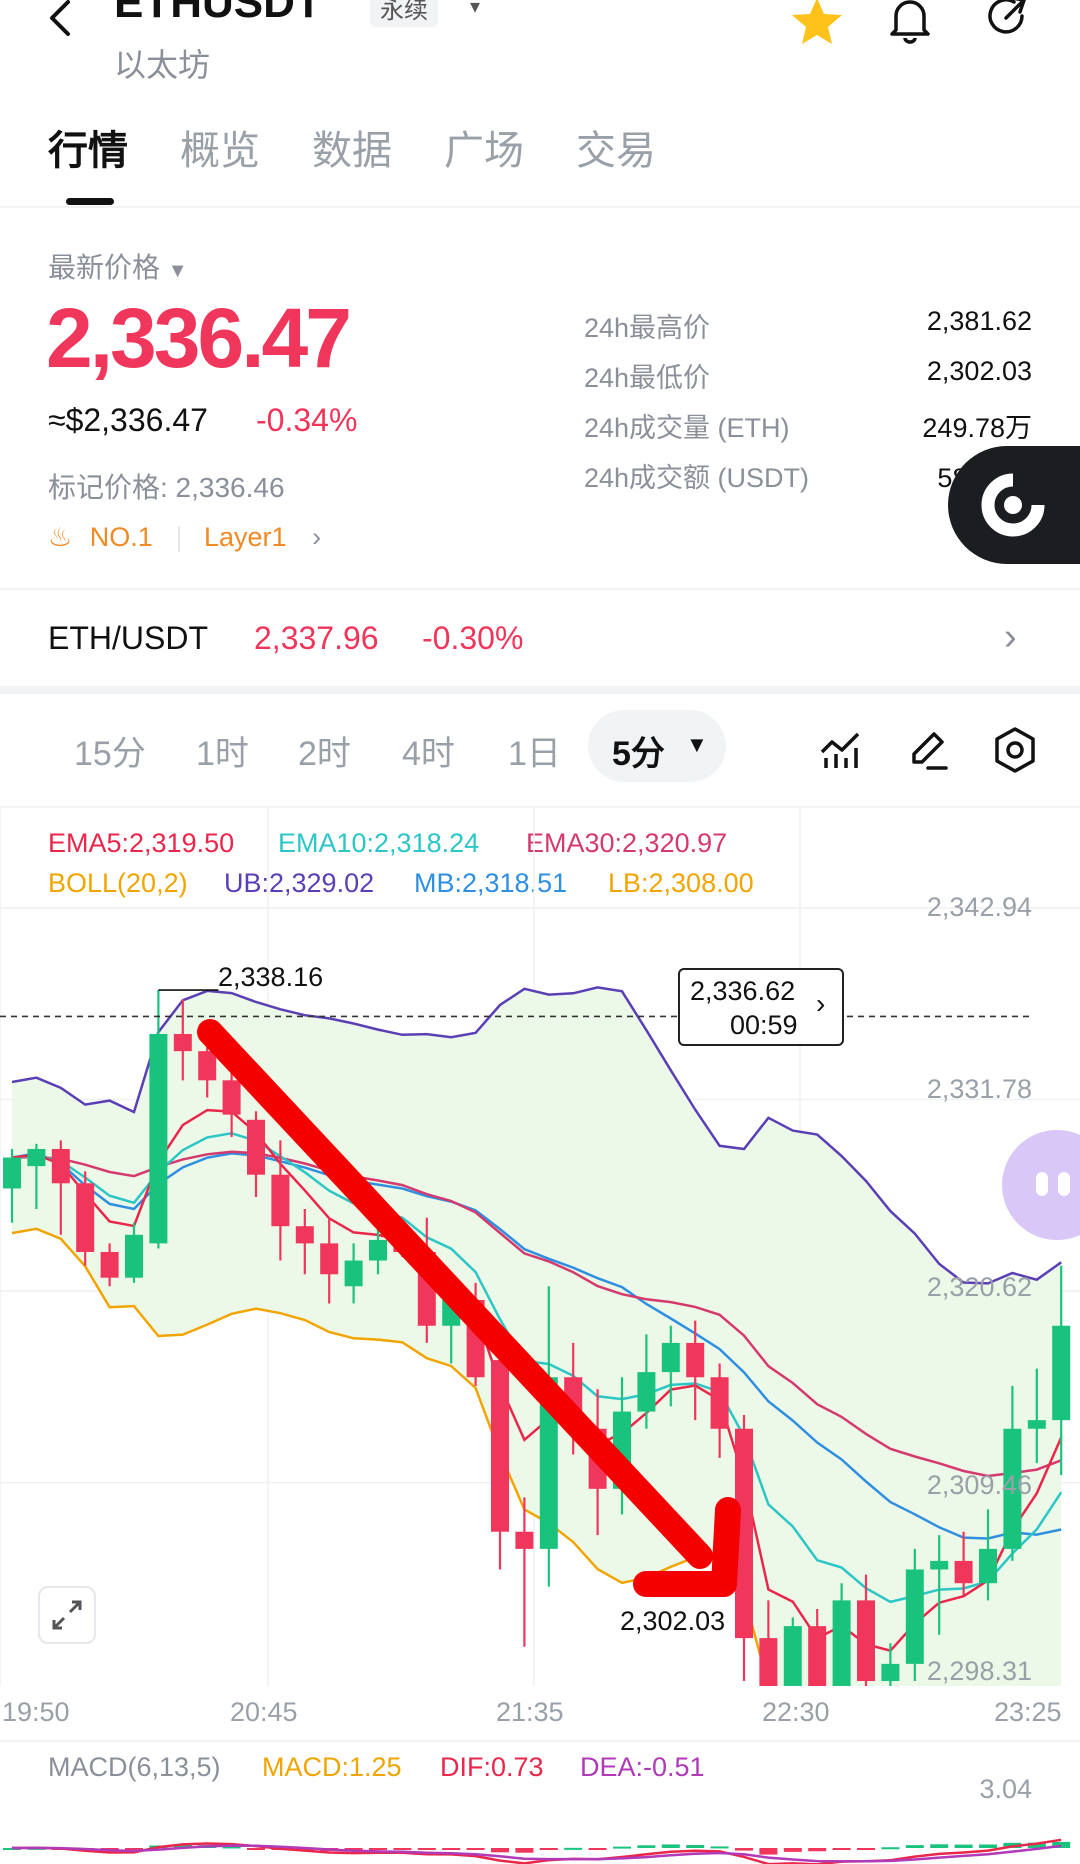  I want to click on x-tick: 19:50, so click(36, 1712).